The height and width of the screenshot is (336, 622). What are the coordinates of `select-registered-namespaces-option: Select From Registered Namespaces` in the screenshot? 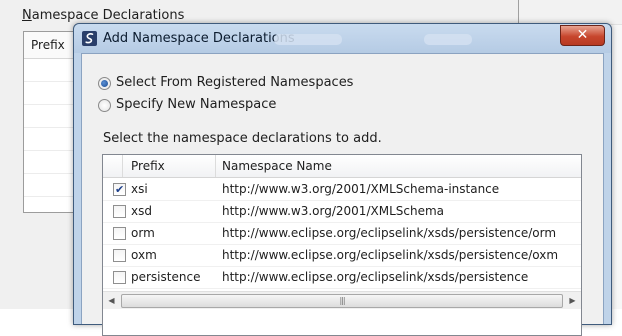 It's located at (225, 83).